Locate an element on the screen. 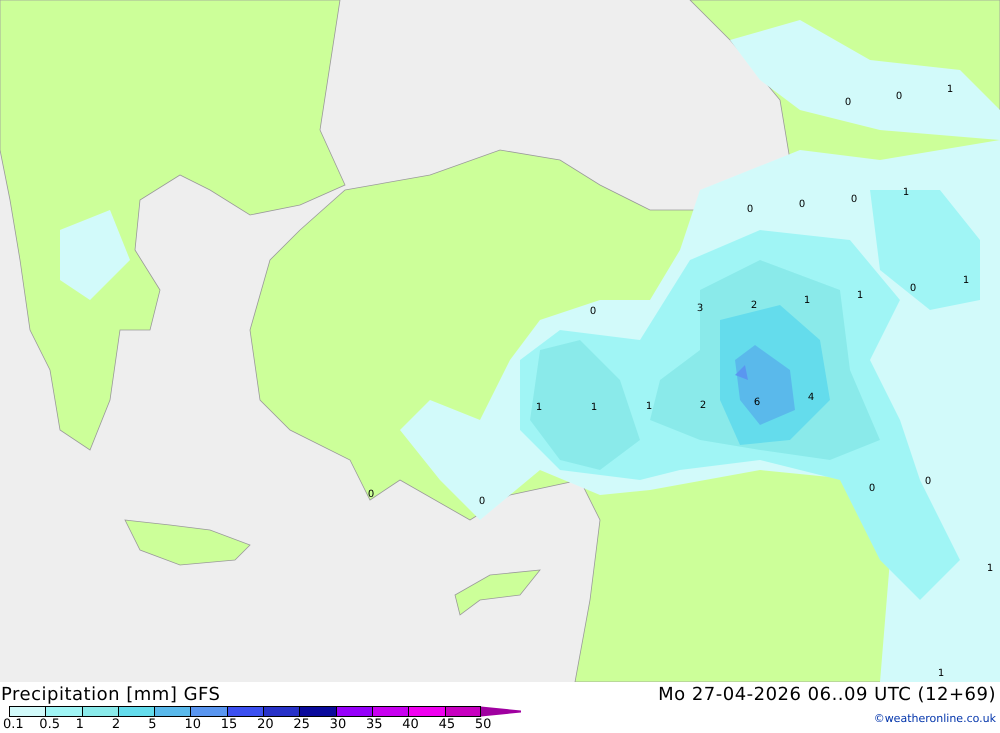 The image size is (1000, 733). precipitation-value: 6 is located at coordinates (757, 402).